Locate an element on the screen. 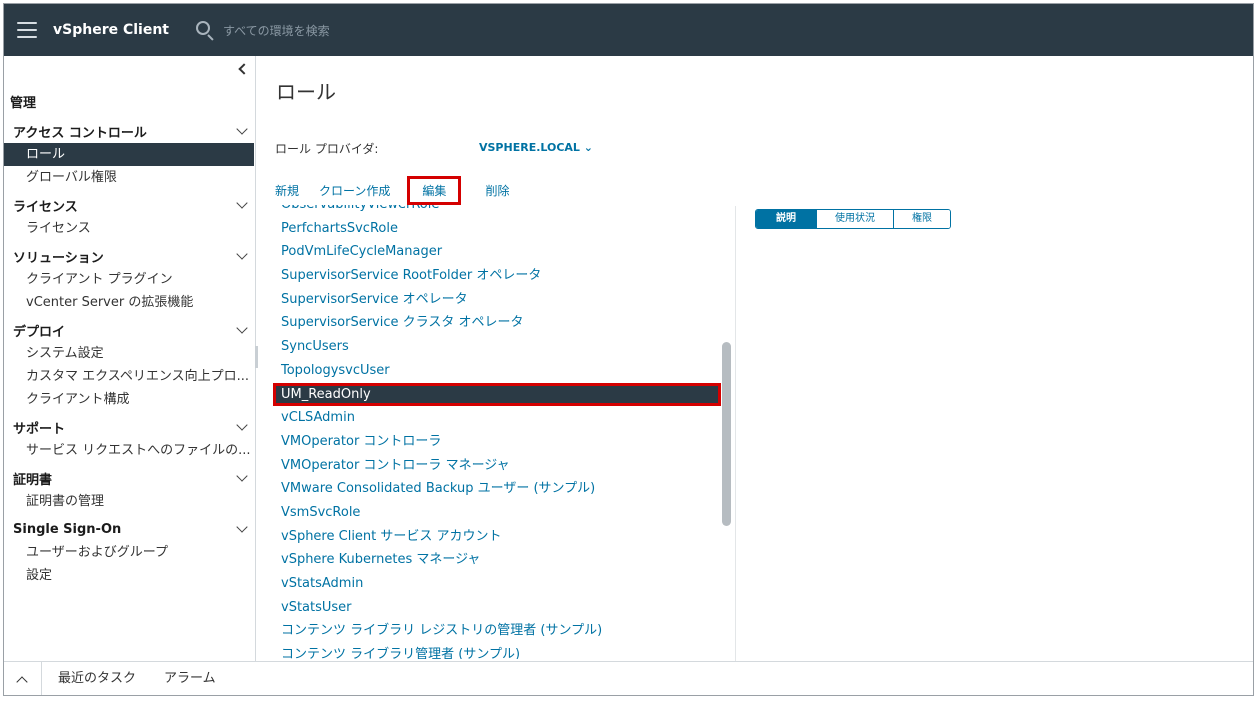 This screenshot has height=702, width=1257. sidebar-group-6: Single Sign-On is located at coordinates (130, 529).